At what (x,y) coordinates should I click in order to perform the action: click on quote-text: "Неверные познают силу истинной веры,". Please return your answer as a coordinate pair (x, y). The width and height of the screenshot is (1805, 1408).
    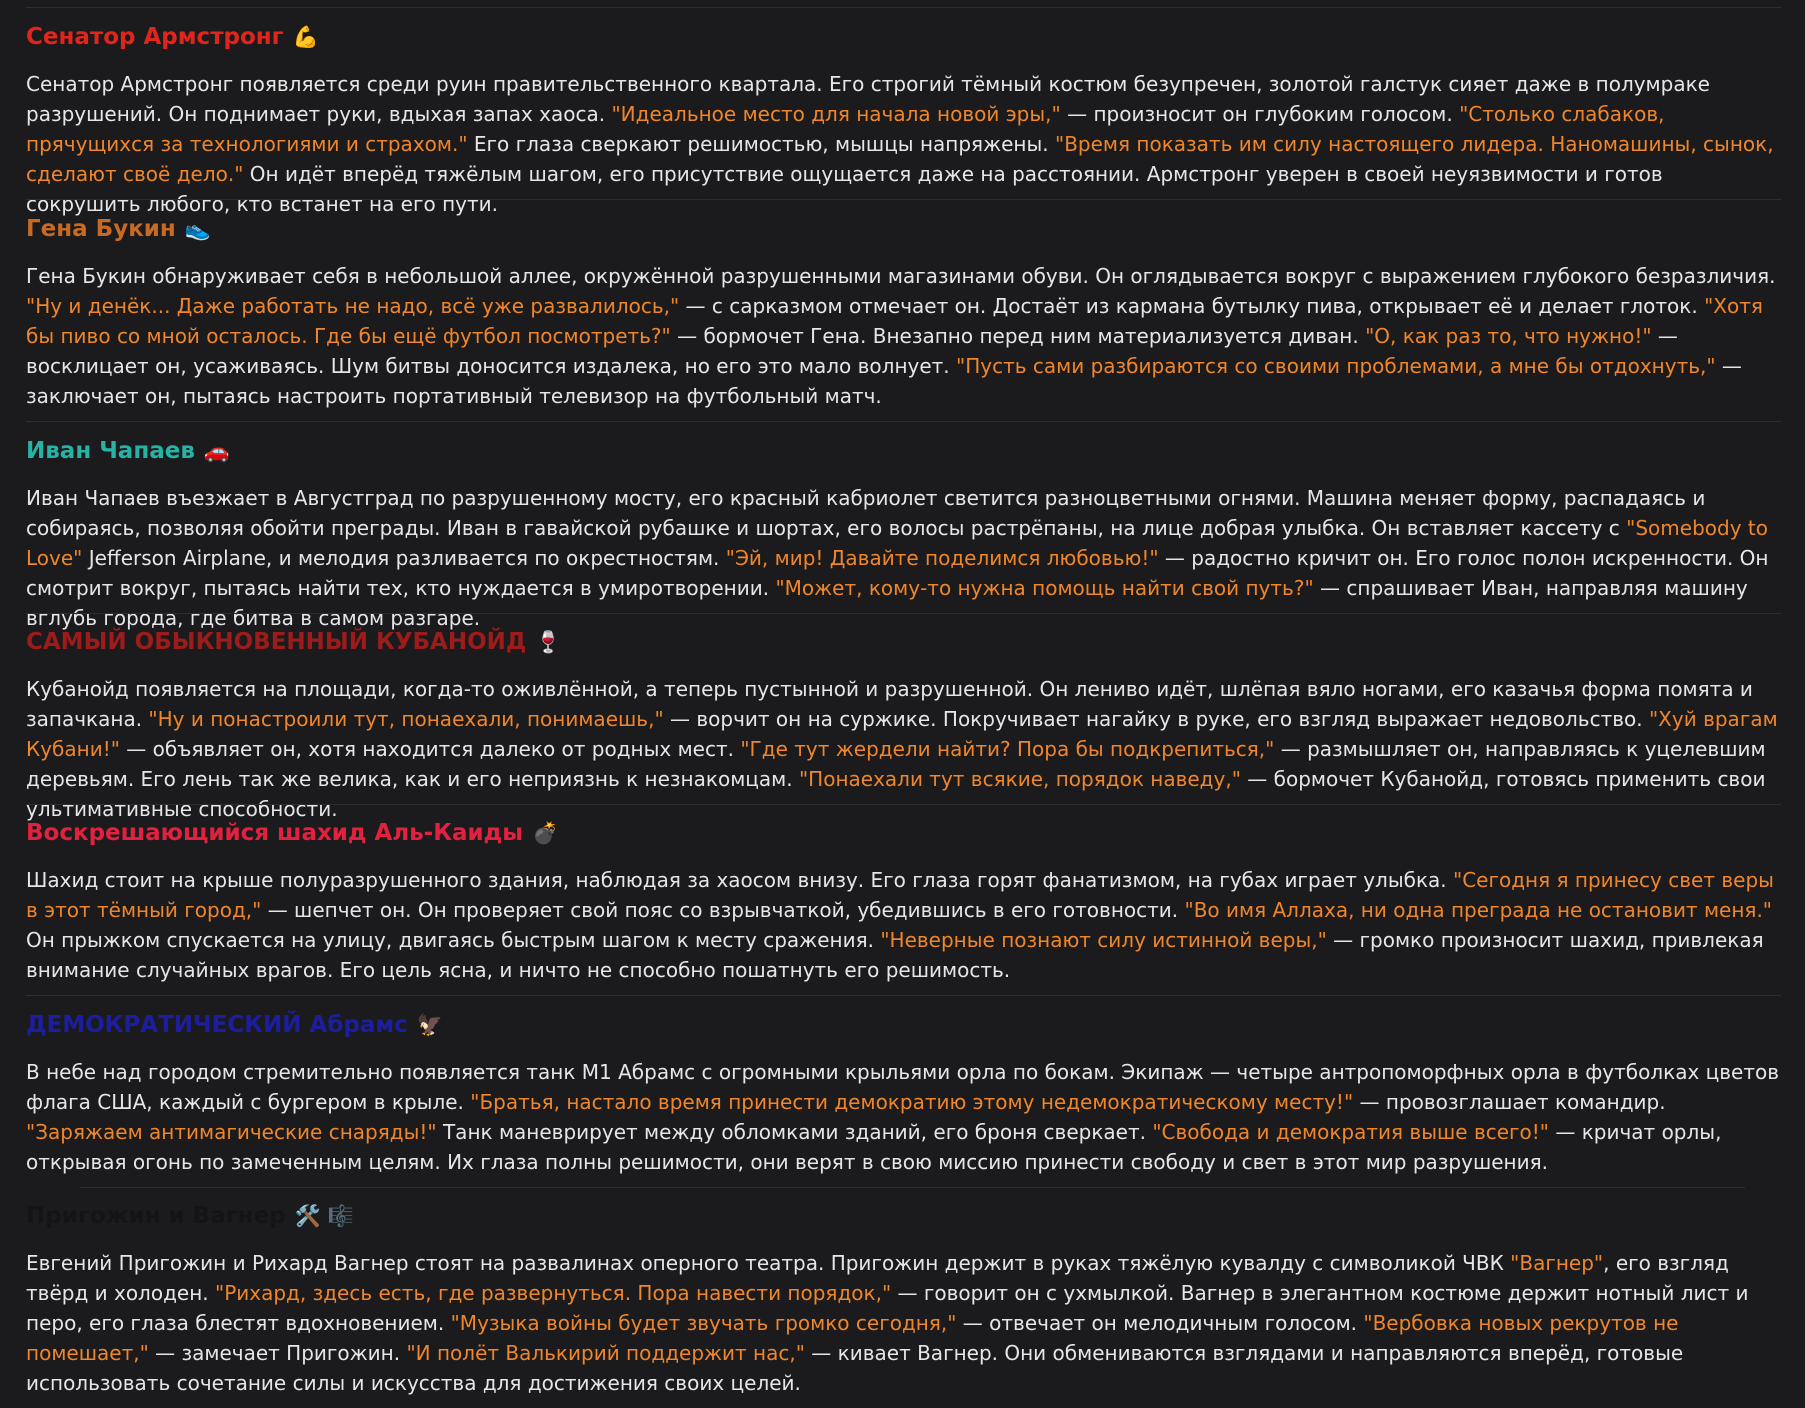
    Looking at the image, I should click on (1103, 940).